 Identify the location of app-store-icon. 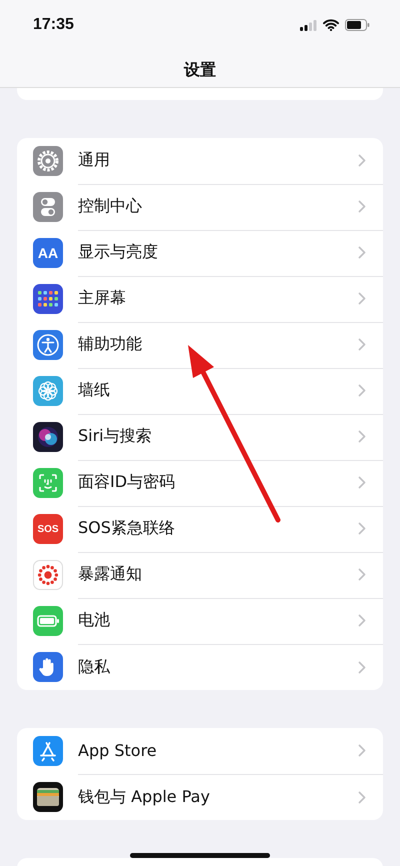
(48, 751).